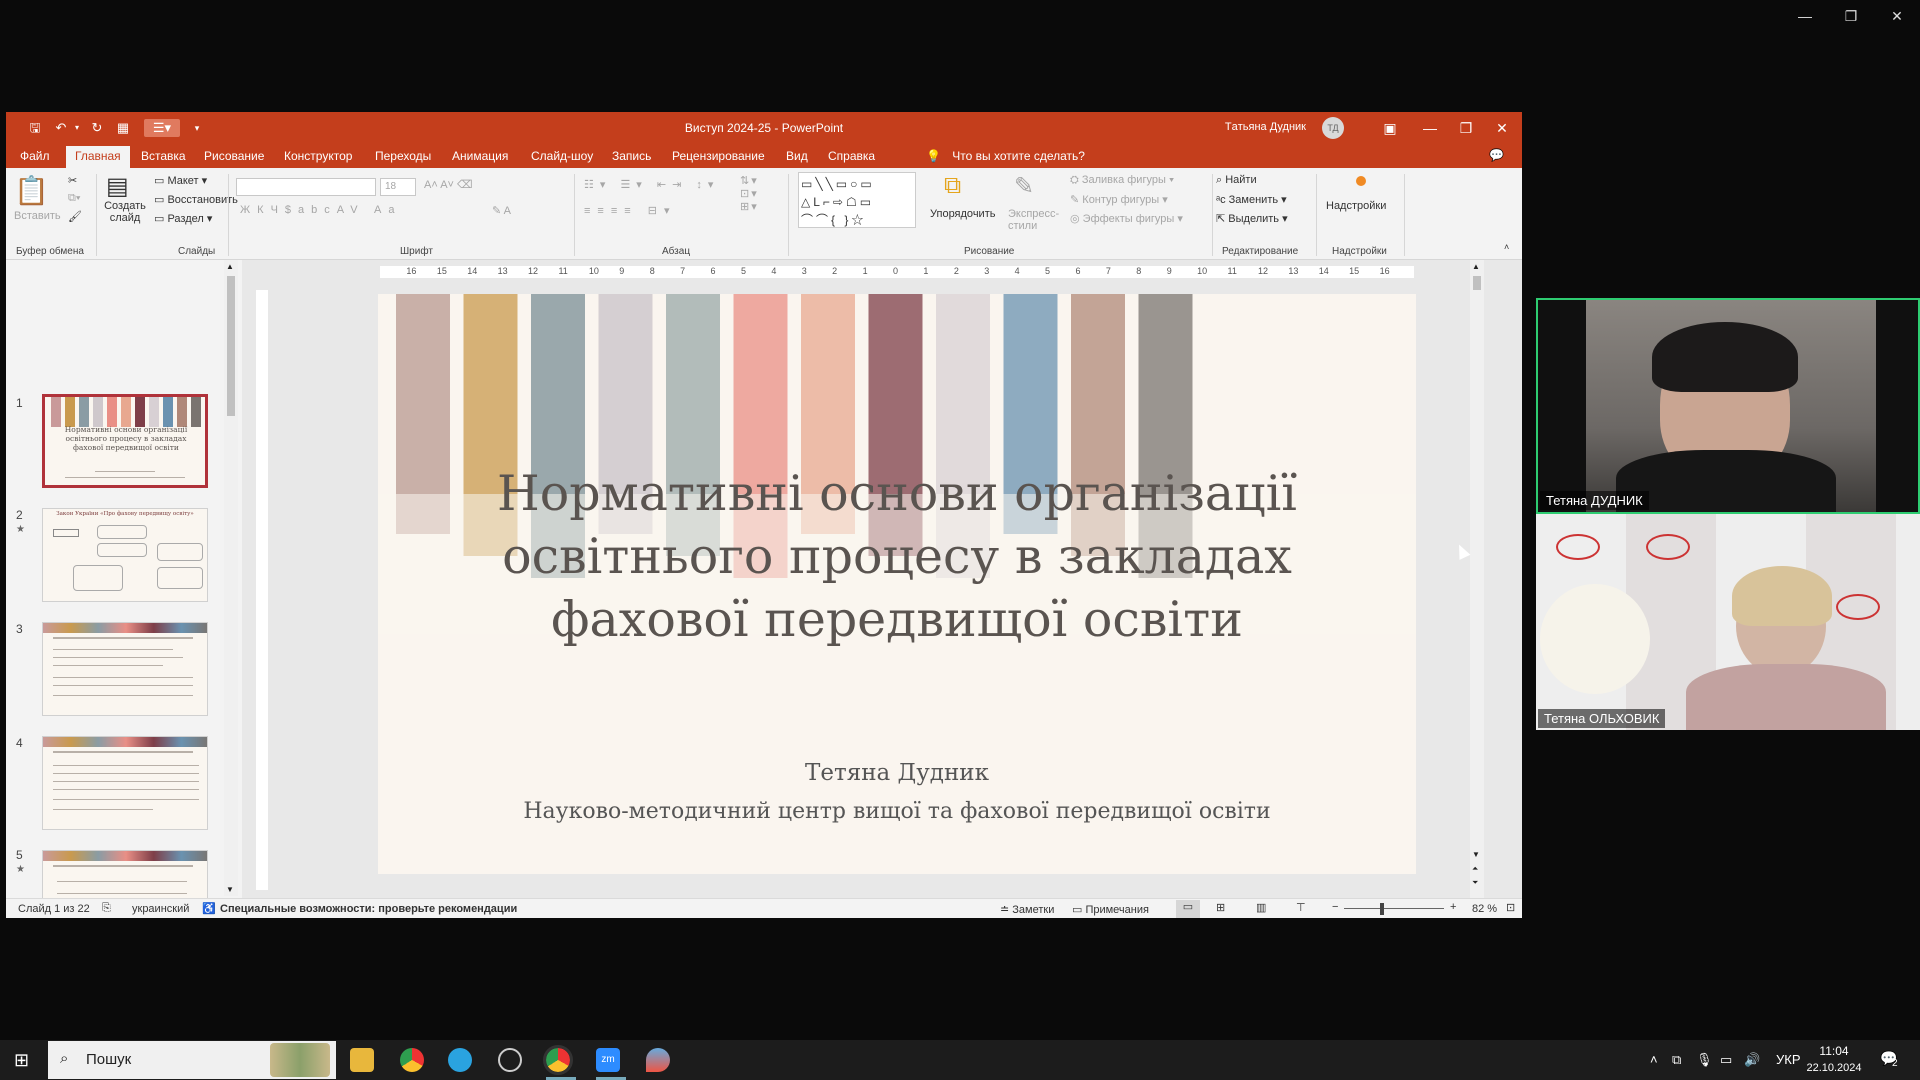  What do you see at coordinates (21, 1060) in the screenshot?
I see `windows-start-icon: ⊞` at bounding box center [21, 1060].